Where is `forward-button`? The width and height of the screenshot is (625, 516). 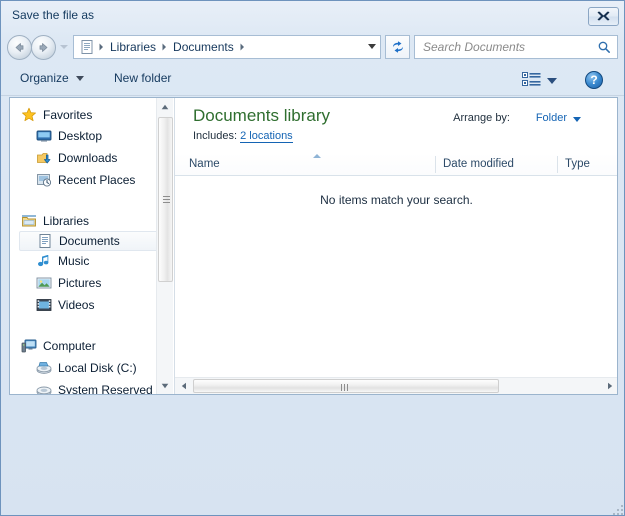
forward-button is located at coordinates (43, 47).